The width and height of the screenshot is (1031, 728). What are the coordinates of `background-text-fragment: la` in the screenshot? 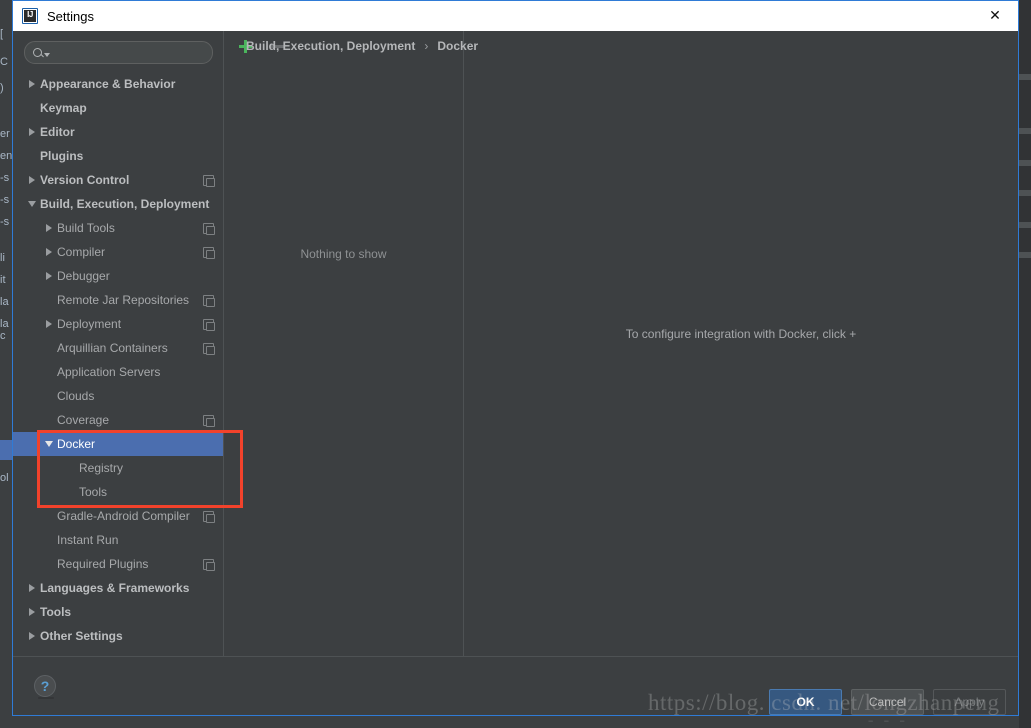 It's located at (4, 324).